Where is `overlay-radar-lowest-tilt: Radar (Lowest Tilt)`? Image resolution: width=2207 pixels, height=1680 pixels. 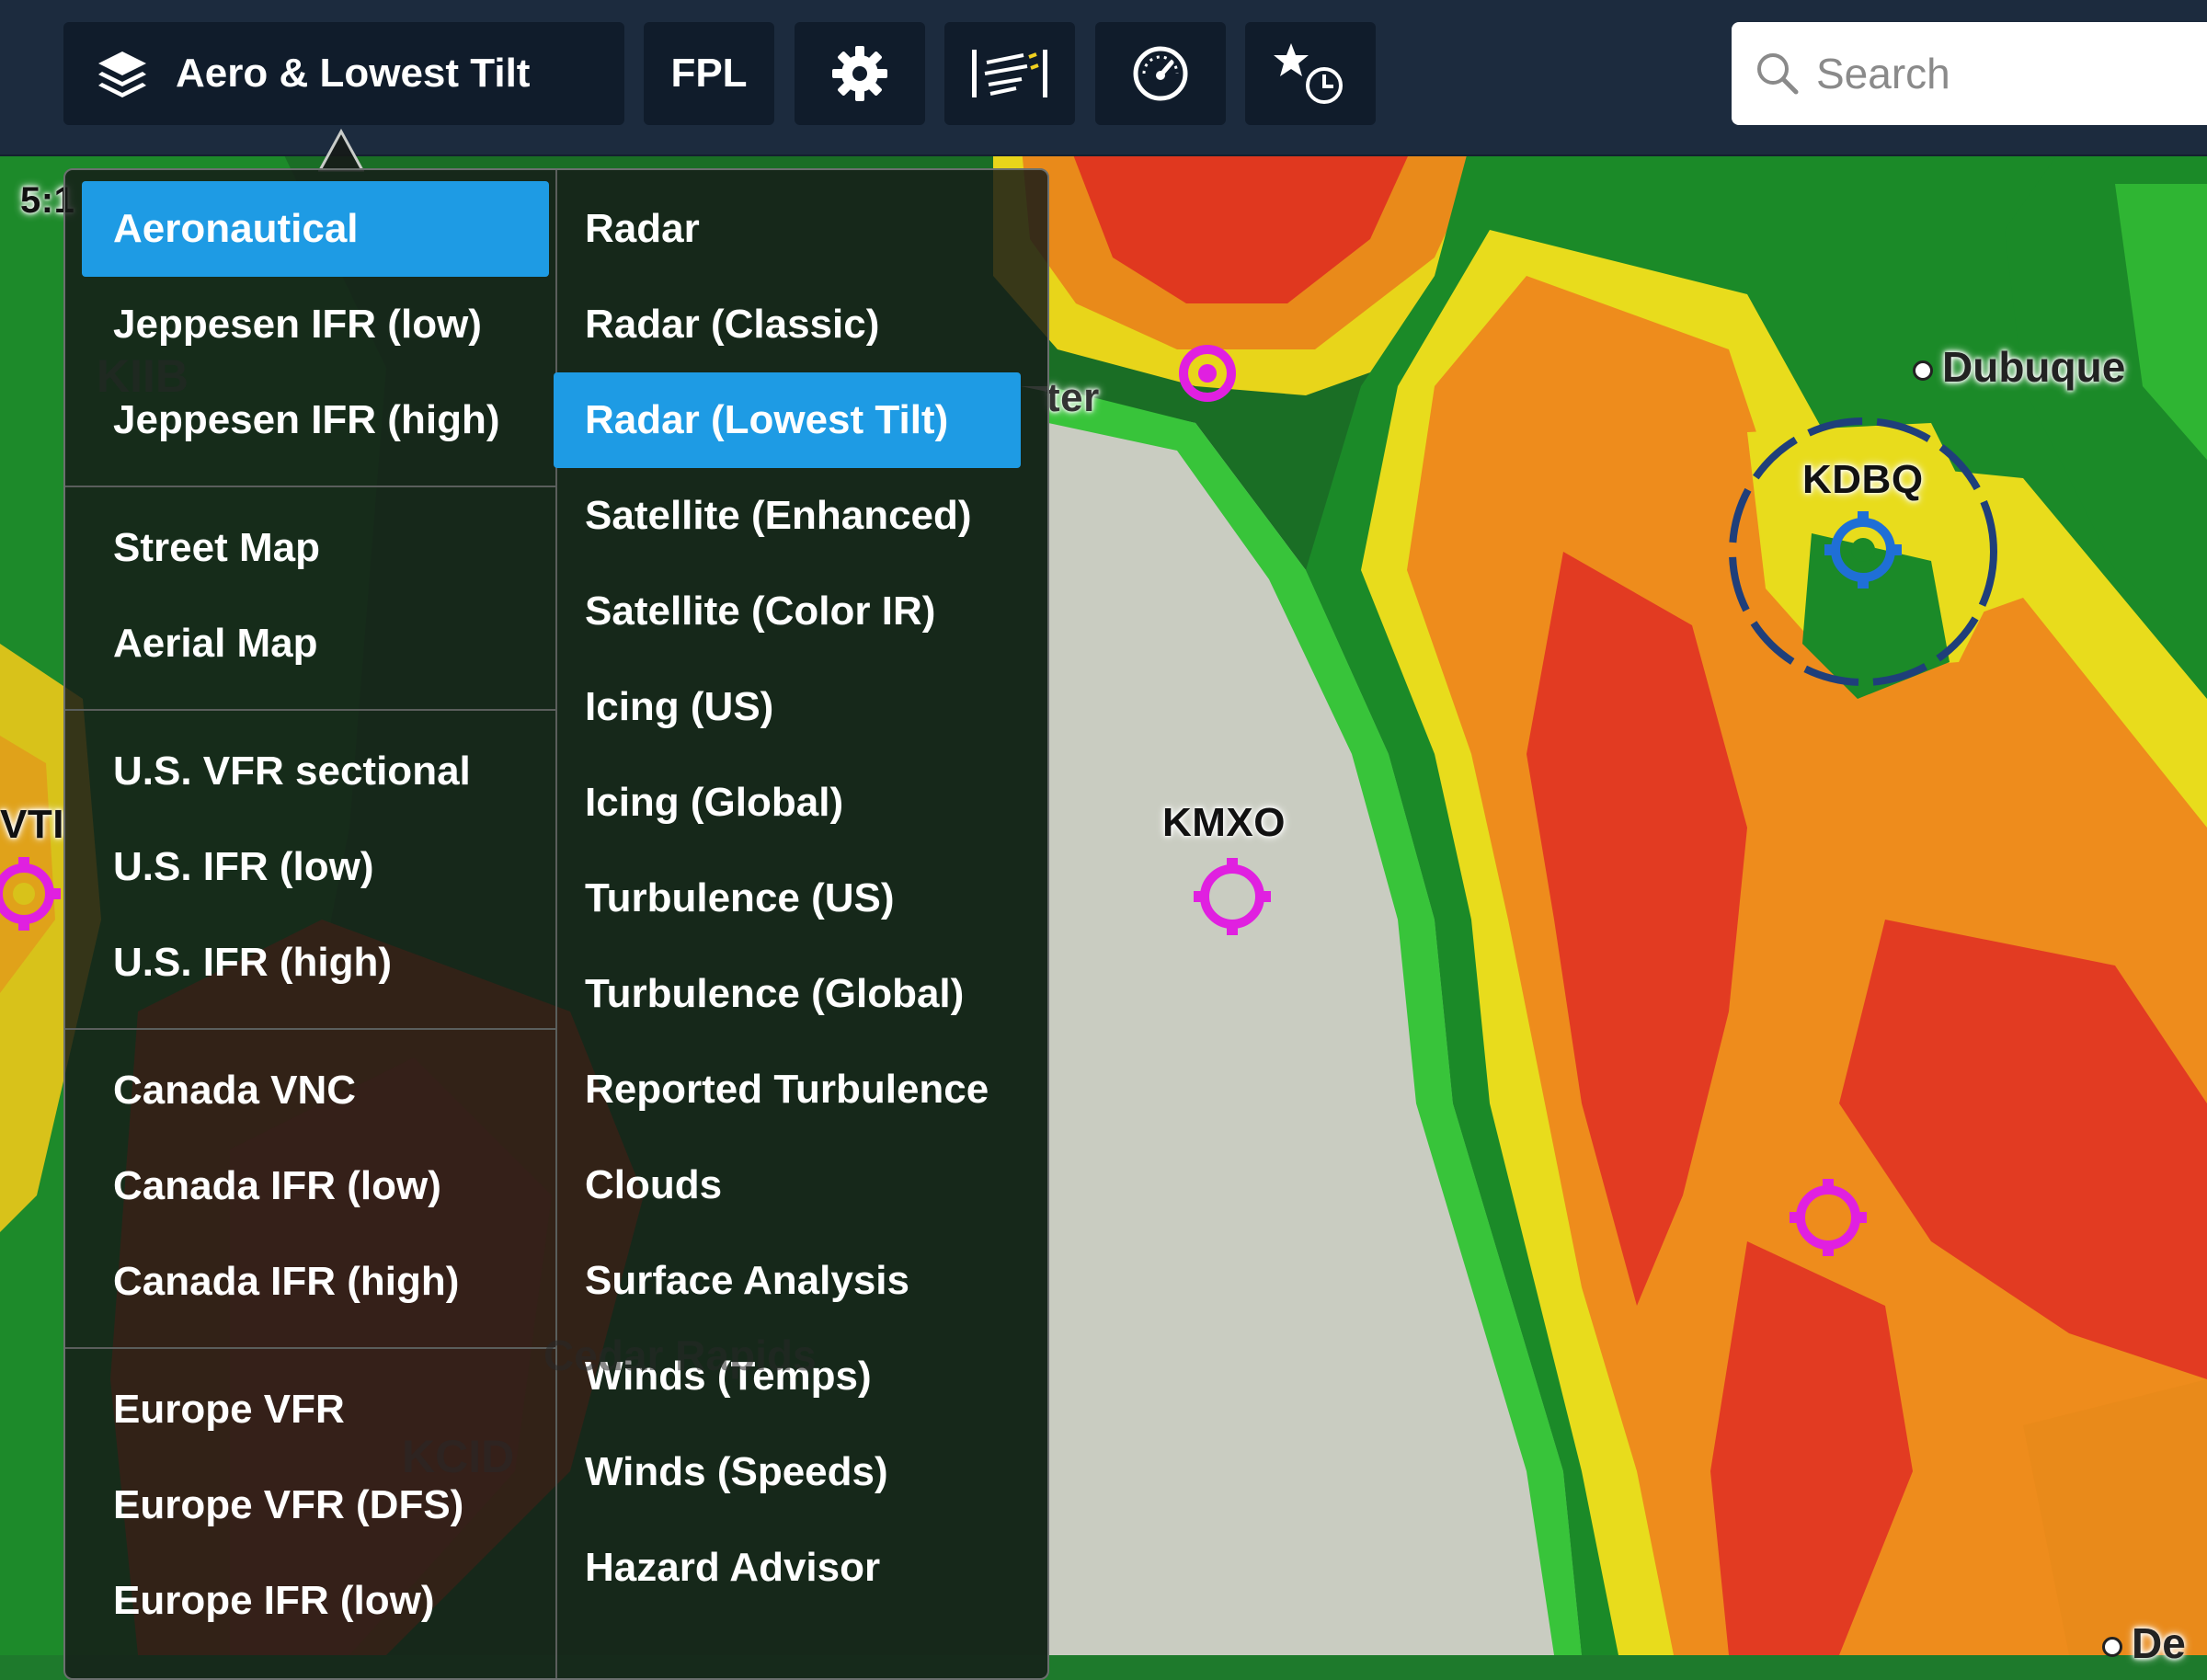 overlay-radar-lowest-tilt: Radar (Lowest Tilt) is located at coordinates (787, 420).